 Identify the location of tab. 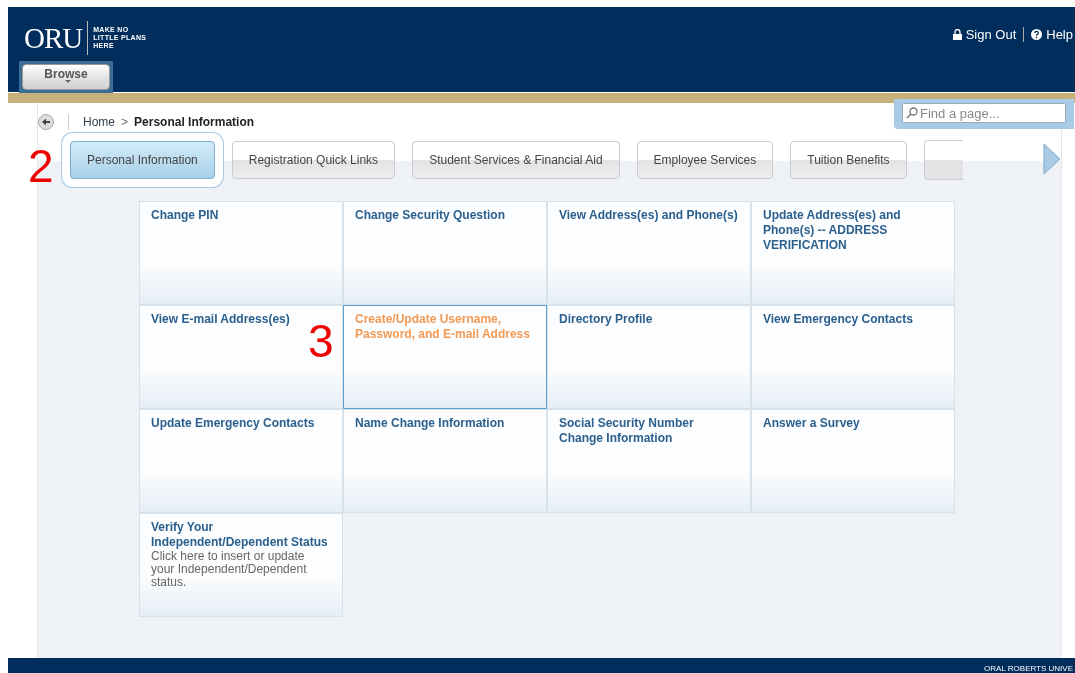
(943, 160).